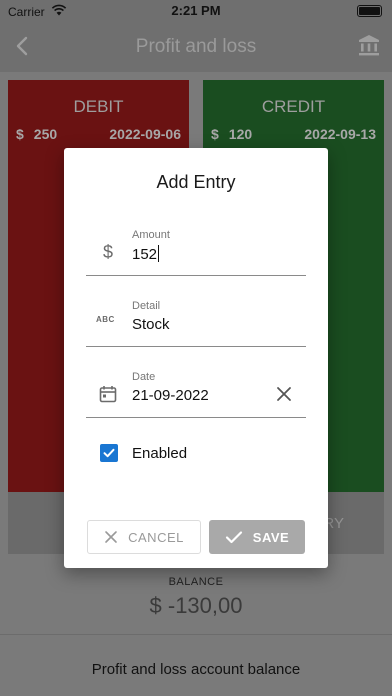 The height and width of the screenshot is (696, 392). I want to click on status-bar: Carrier 2:21 PM, so click(196, 11).